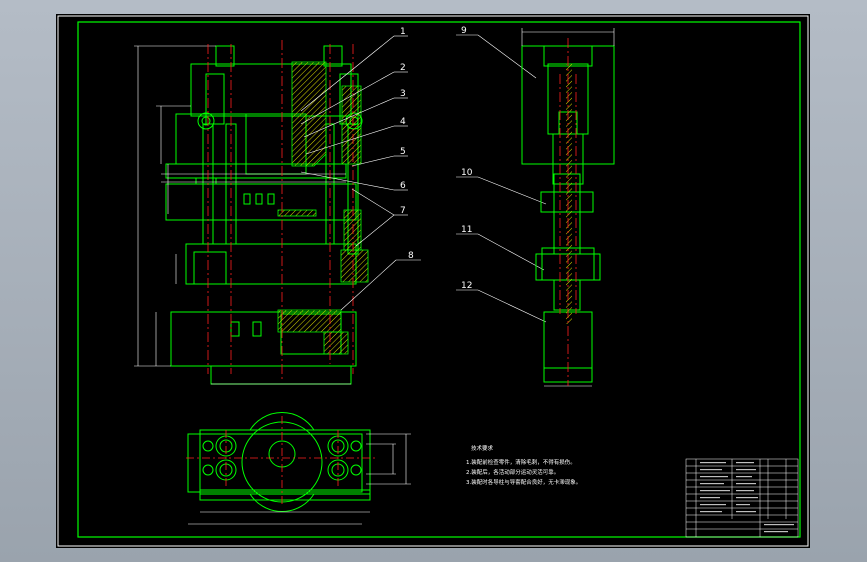  I want to click on callout-4: 4, so click(403, 122).